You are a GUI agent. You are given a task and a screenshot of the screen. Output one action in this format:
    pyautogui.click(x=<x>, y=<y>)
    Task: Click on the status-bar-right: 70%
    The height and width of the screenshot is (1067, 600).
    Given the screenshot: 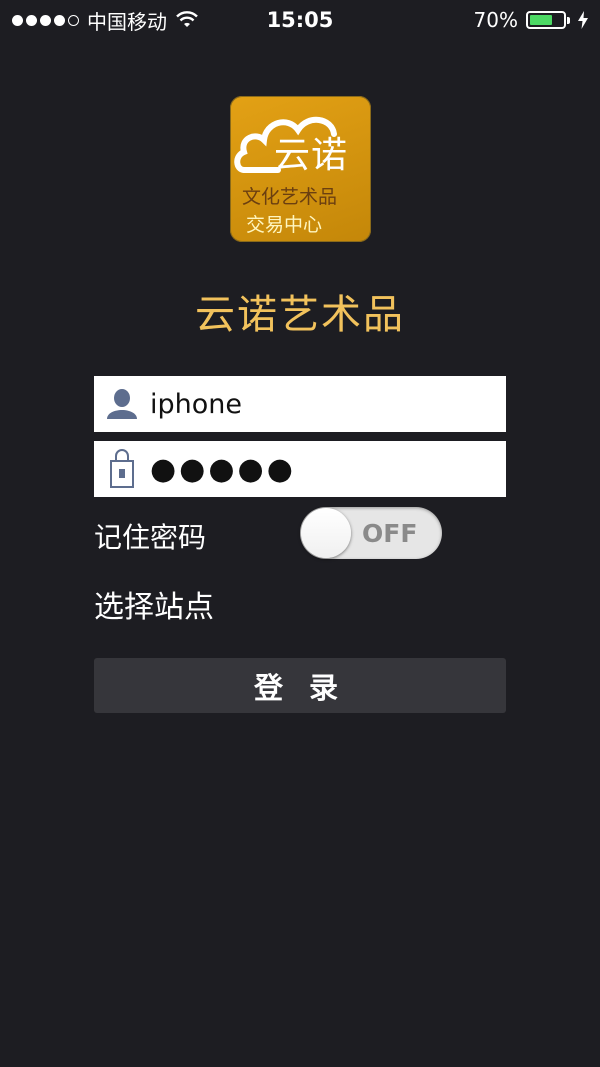 What is the action you would take?
    pyautogui.click(x=488, y=20)
    